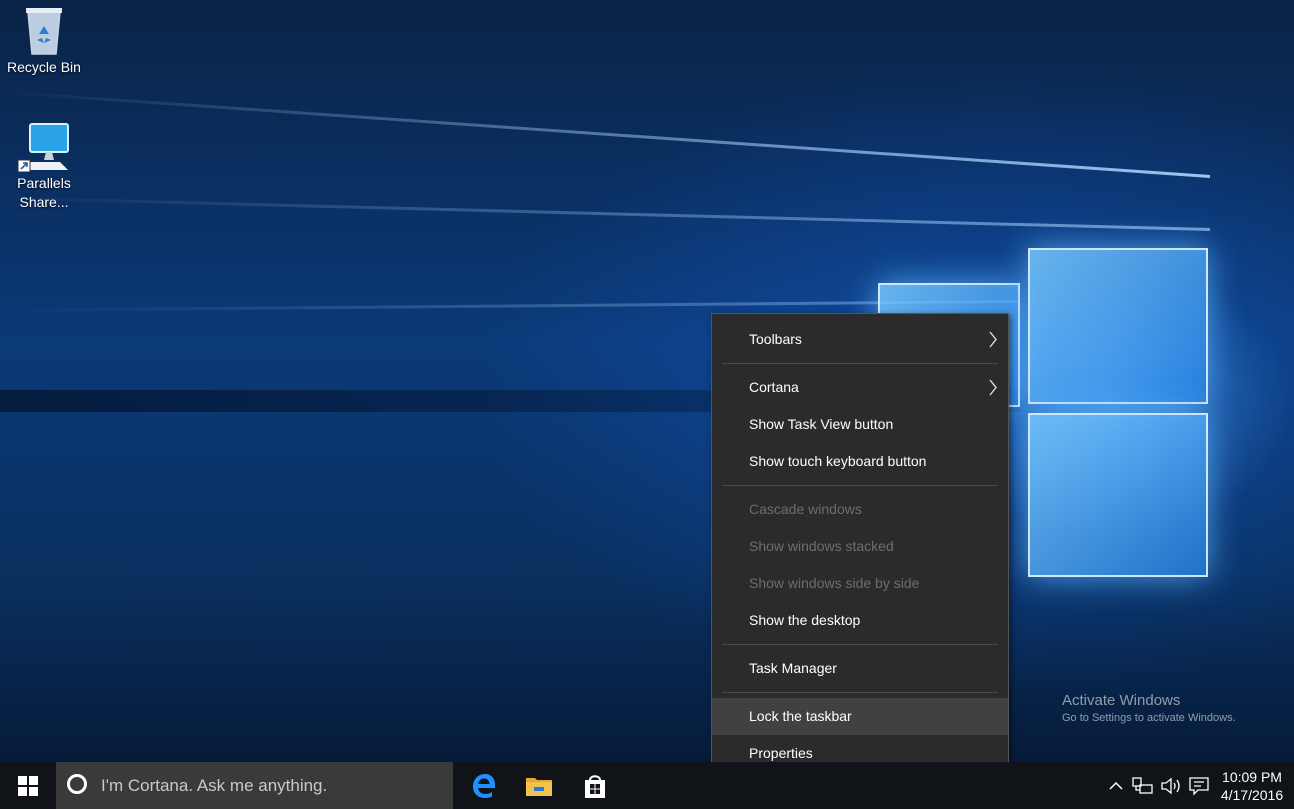  What do you see at coordinates (44, 31) in the screenshot?
I see `recycle-bin-icon` at bounding box center [44, 31].